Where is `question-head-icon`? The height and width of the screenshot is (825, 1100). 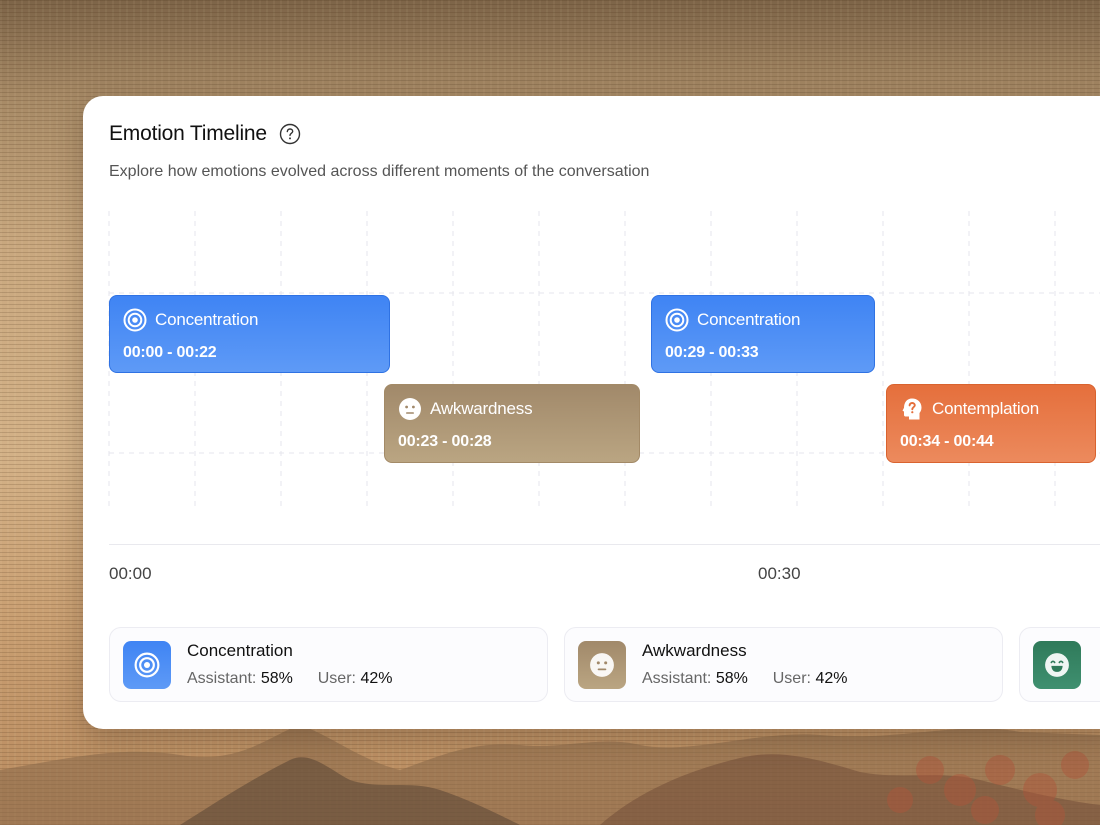
question-head-icon is located at coordinates (912, 409).